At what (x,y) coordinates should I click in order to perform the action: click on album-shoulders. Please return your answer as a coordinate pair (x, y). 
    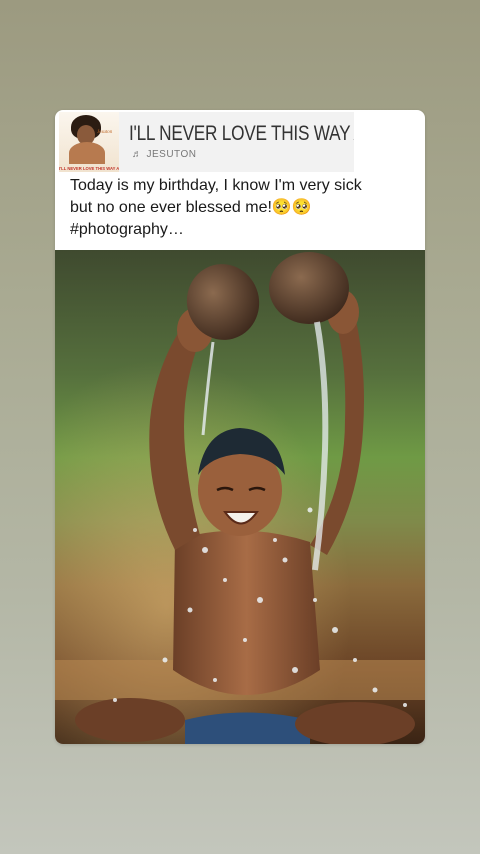
    Looking at the image, I should click on (87, 153).